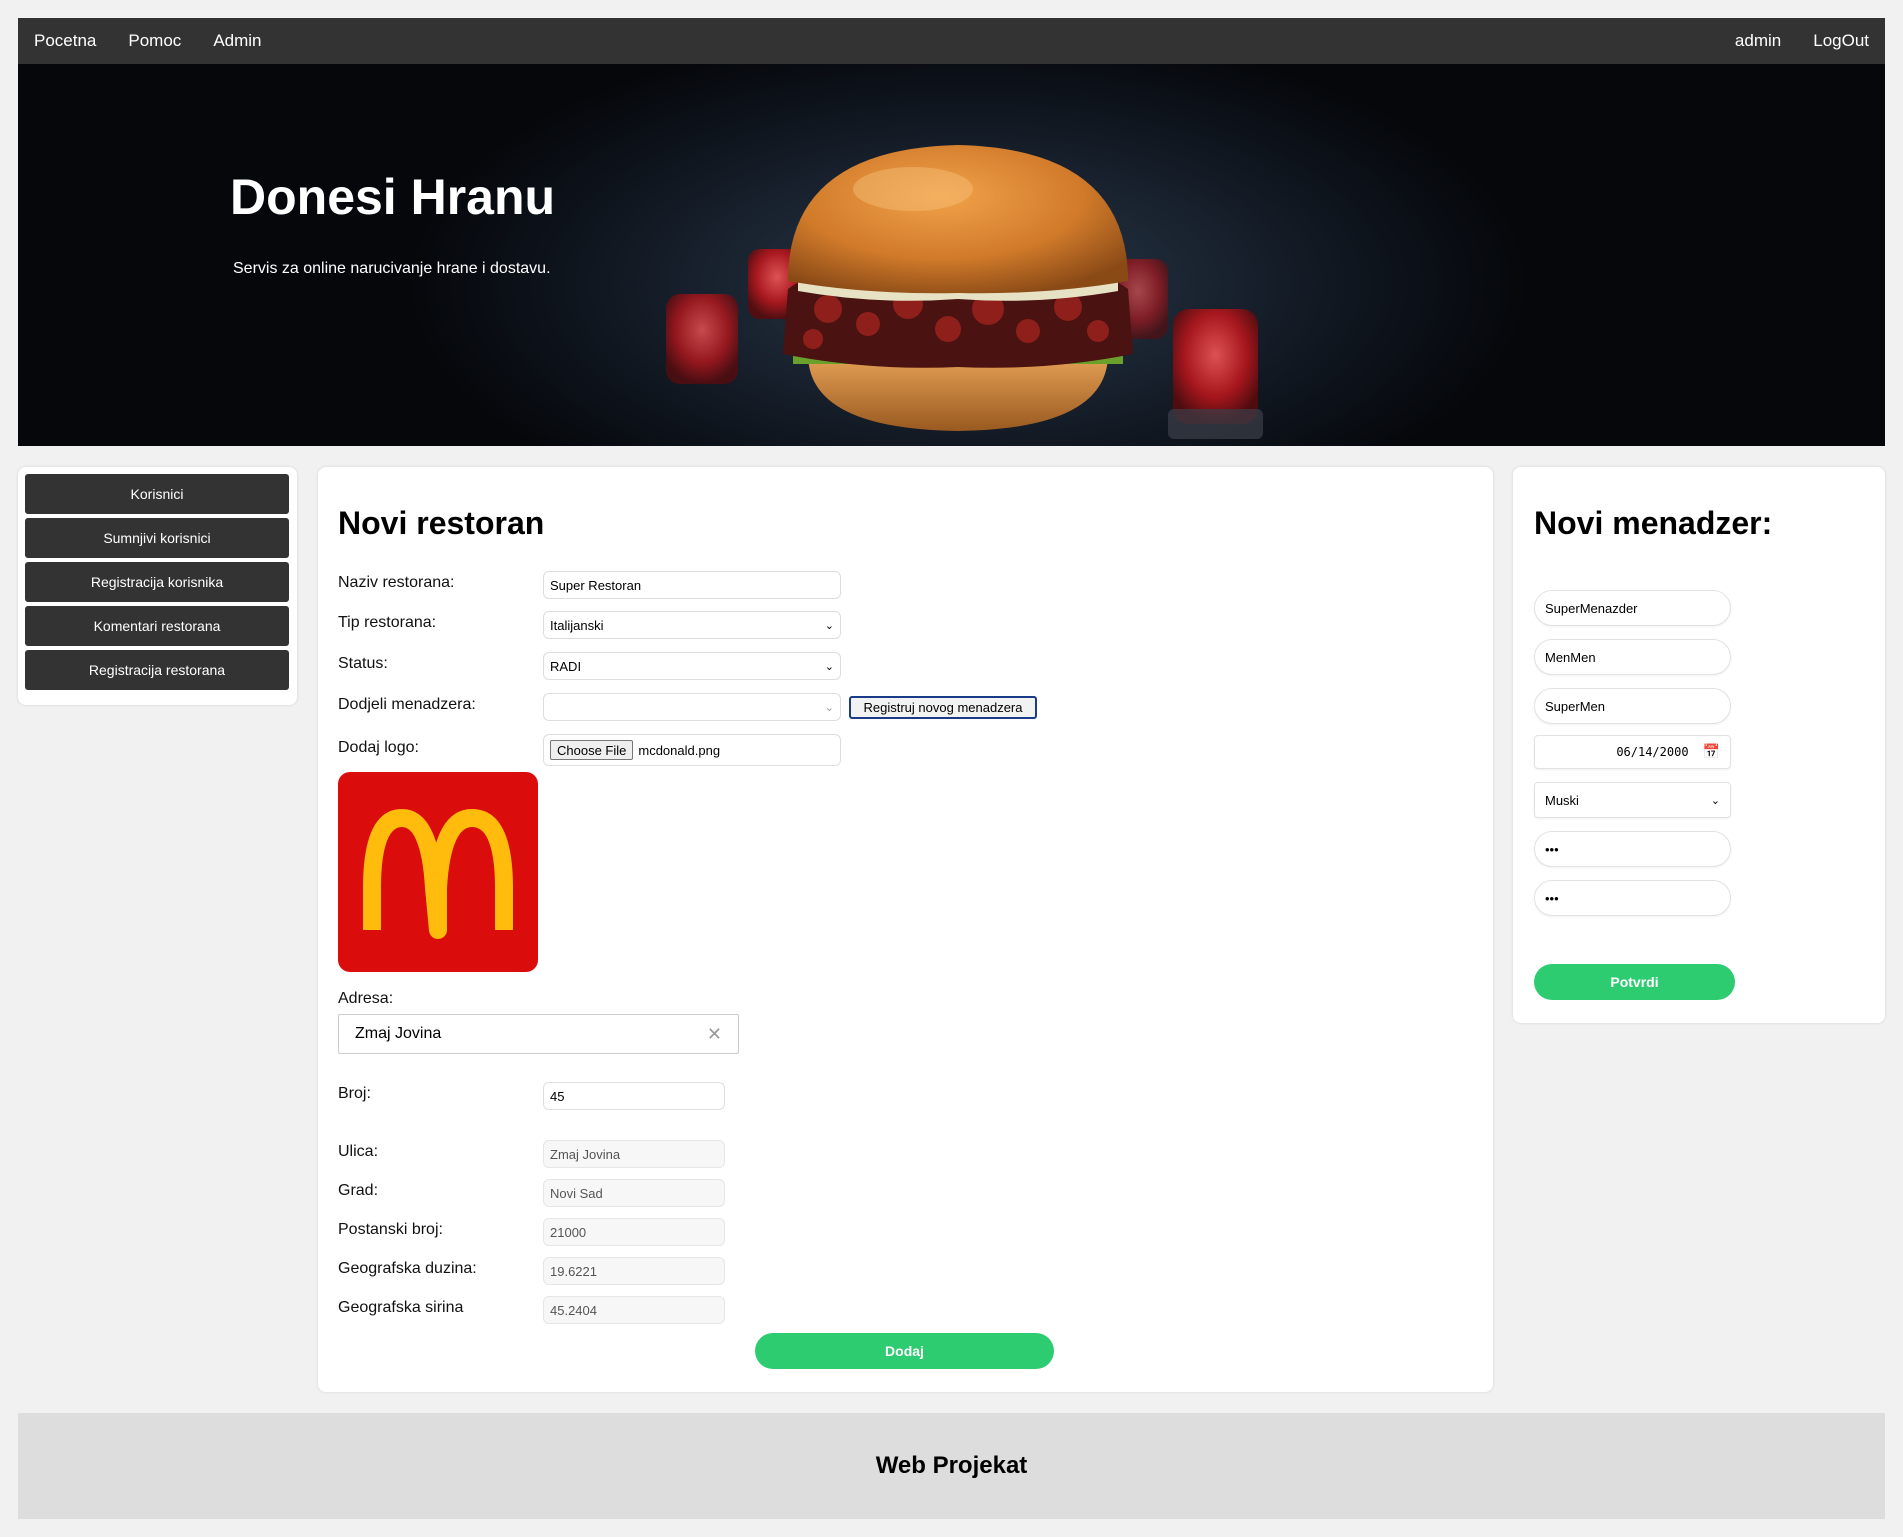 This screenshot has width=1903, height=1537. Describe the element at coordinates (157, 494) in the screenshot. I see `sidebar-item-users: Korisnici` at that location.